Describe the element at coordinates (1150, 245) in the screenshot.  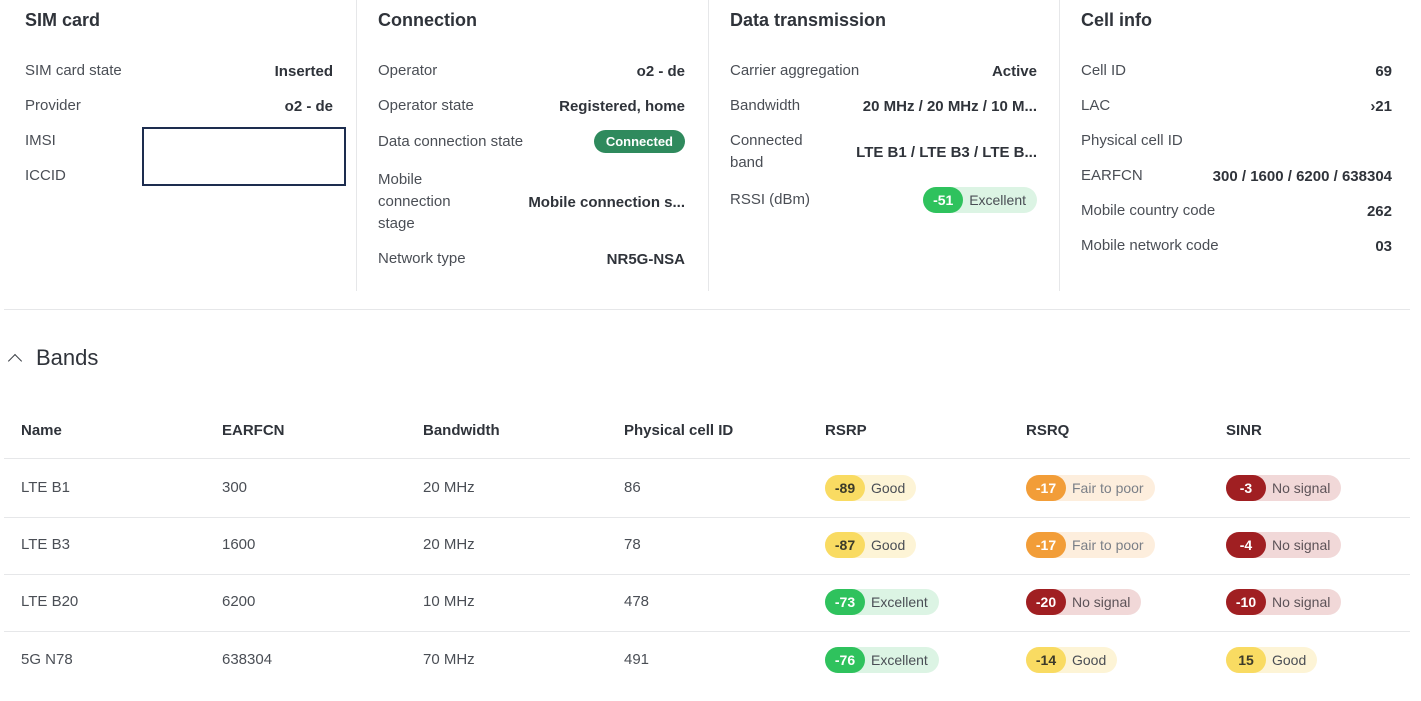
I see `mobile-network-code-label: Mobile network code` at that location.